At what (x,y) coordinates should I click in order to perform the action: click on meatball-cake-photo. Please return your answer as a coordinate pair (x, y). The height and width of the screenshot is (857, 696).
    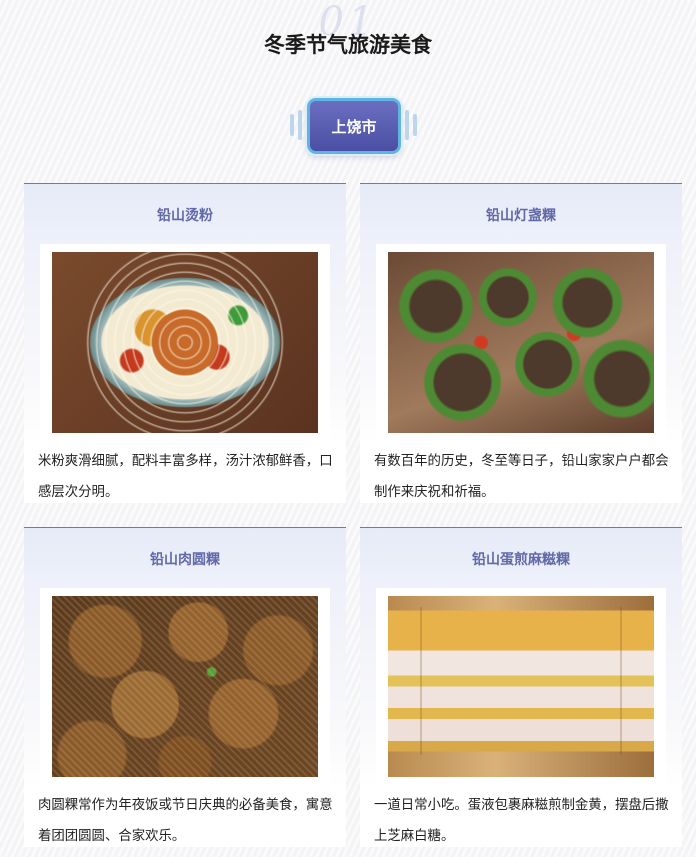
    Looking at the image, I should click on (185, 686).